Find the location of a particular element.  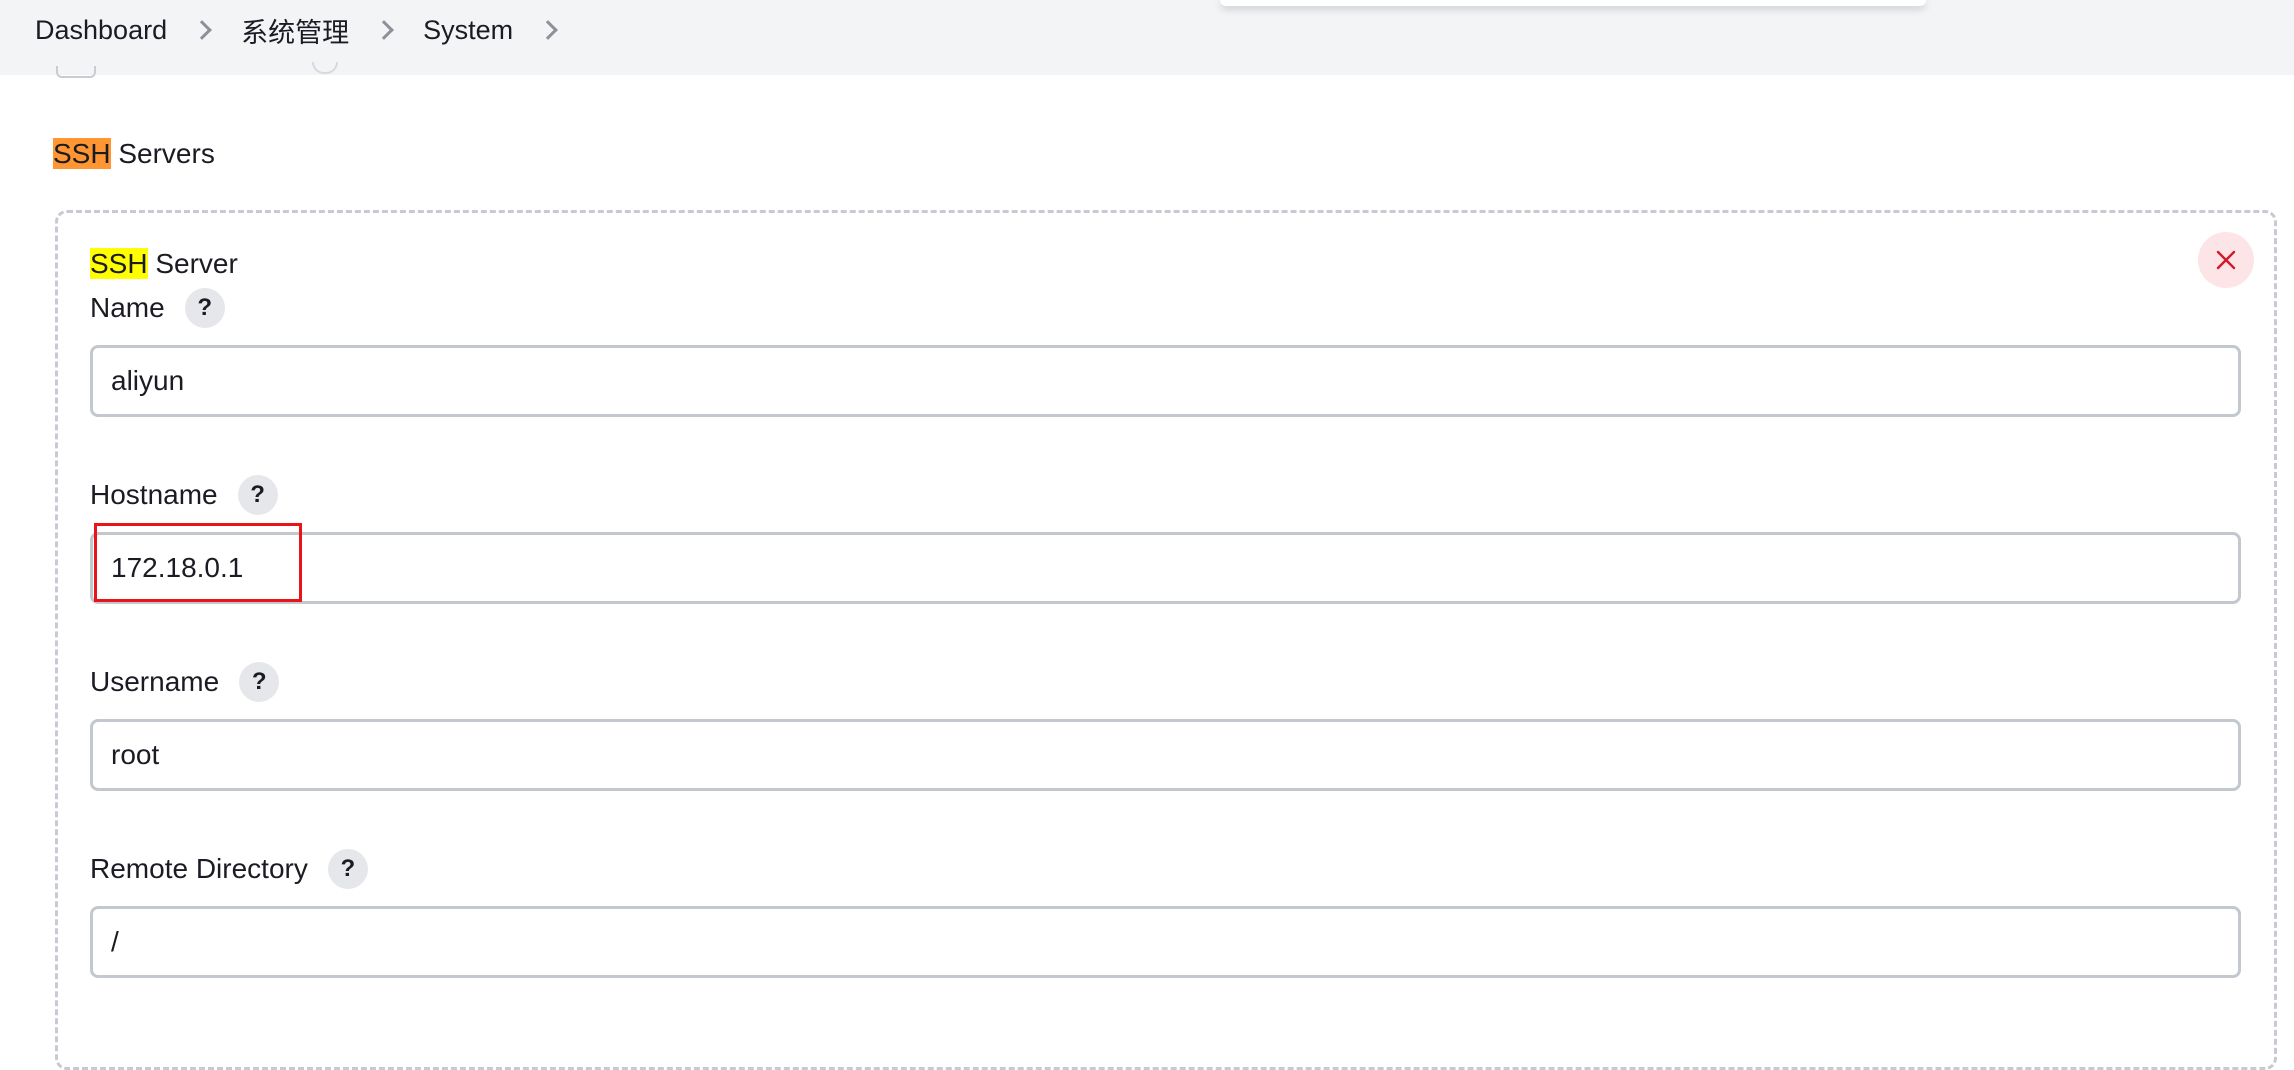

hostname-input is located at coordinates (1165, 568).